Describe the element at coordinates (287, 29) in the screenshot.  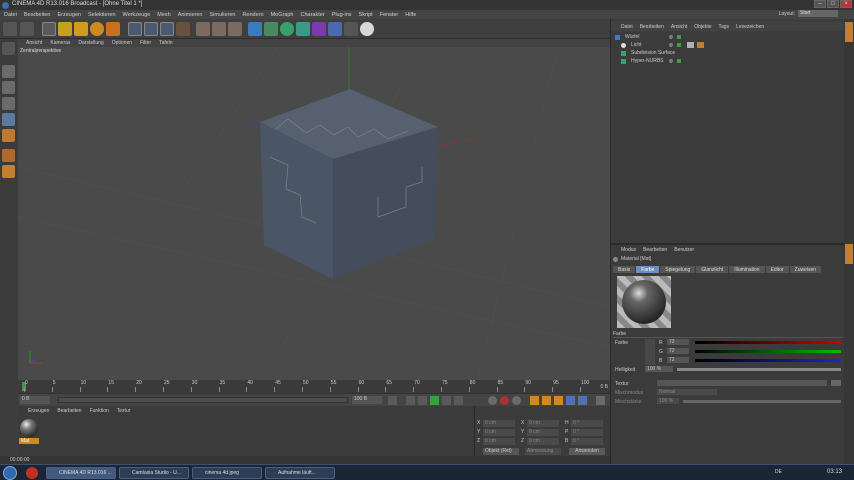
I see `nurbs-icon` at that location.